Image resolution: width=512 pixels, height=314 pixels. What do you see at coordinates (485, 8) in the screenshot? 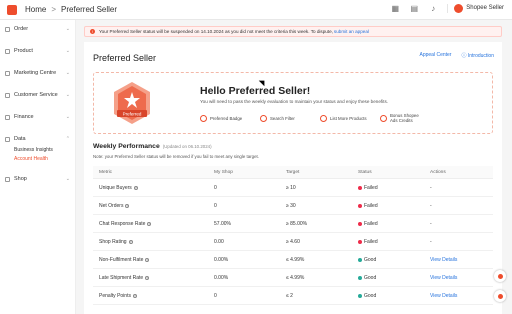
I see `store-name: Shopee Seller` at bounding box center [485, 8].